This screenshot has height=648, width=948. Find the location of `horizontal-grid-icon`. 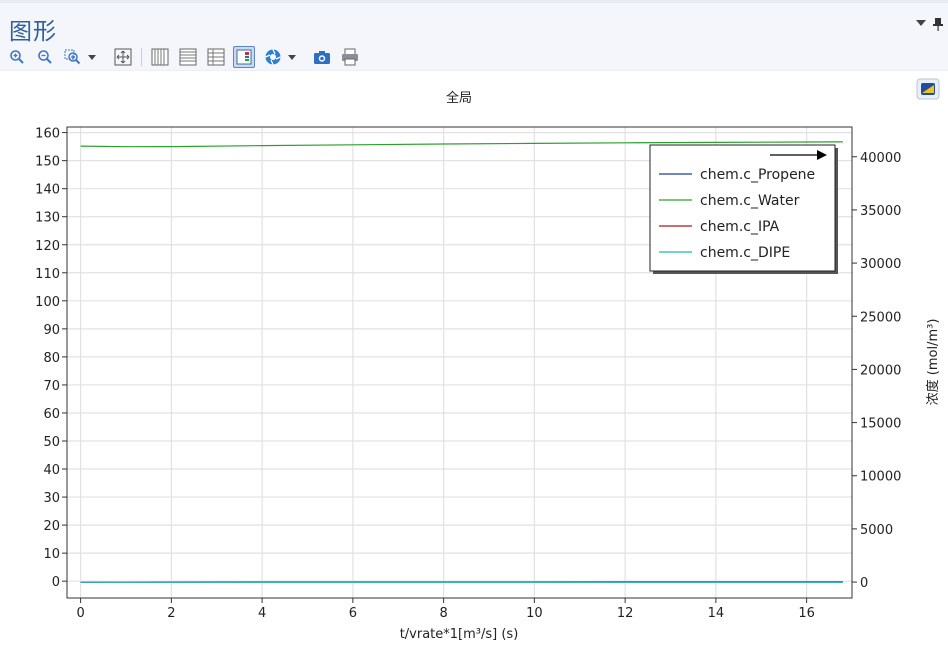

horizontal-grid-icon is located at coordinates (188, 57).